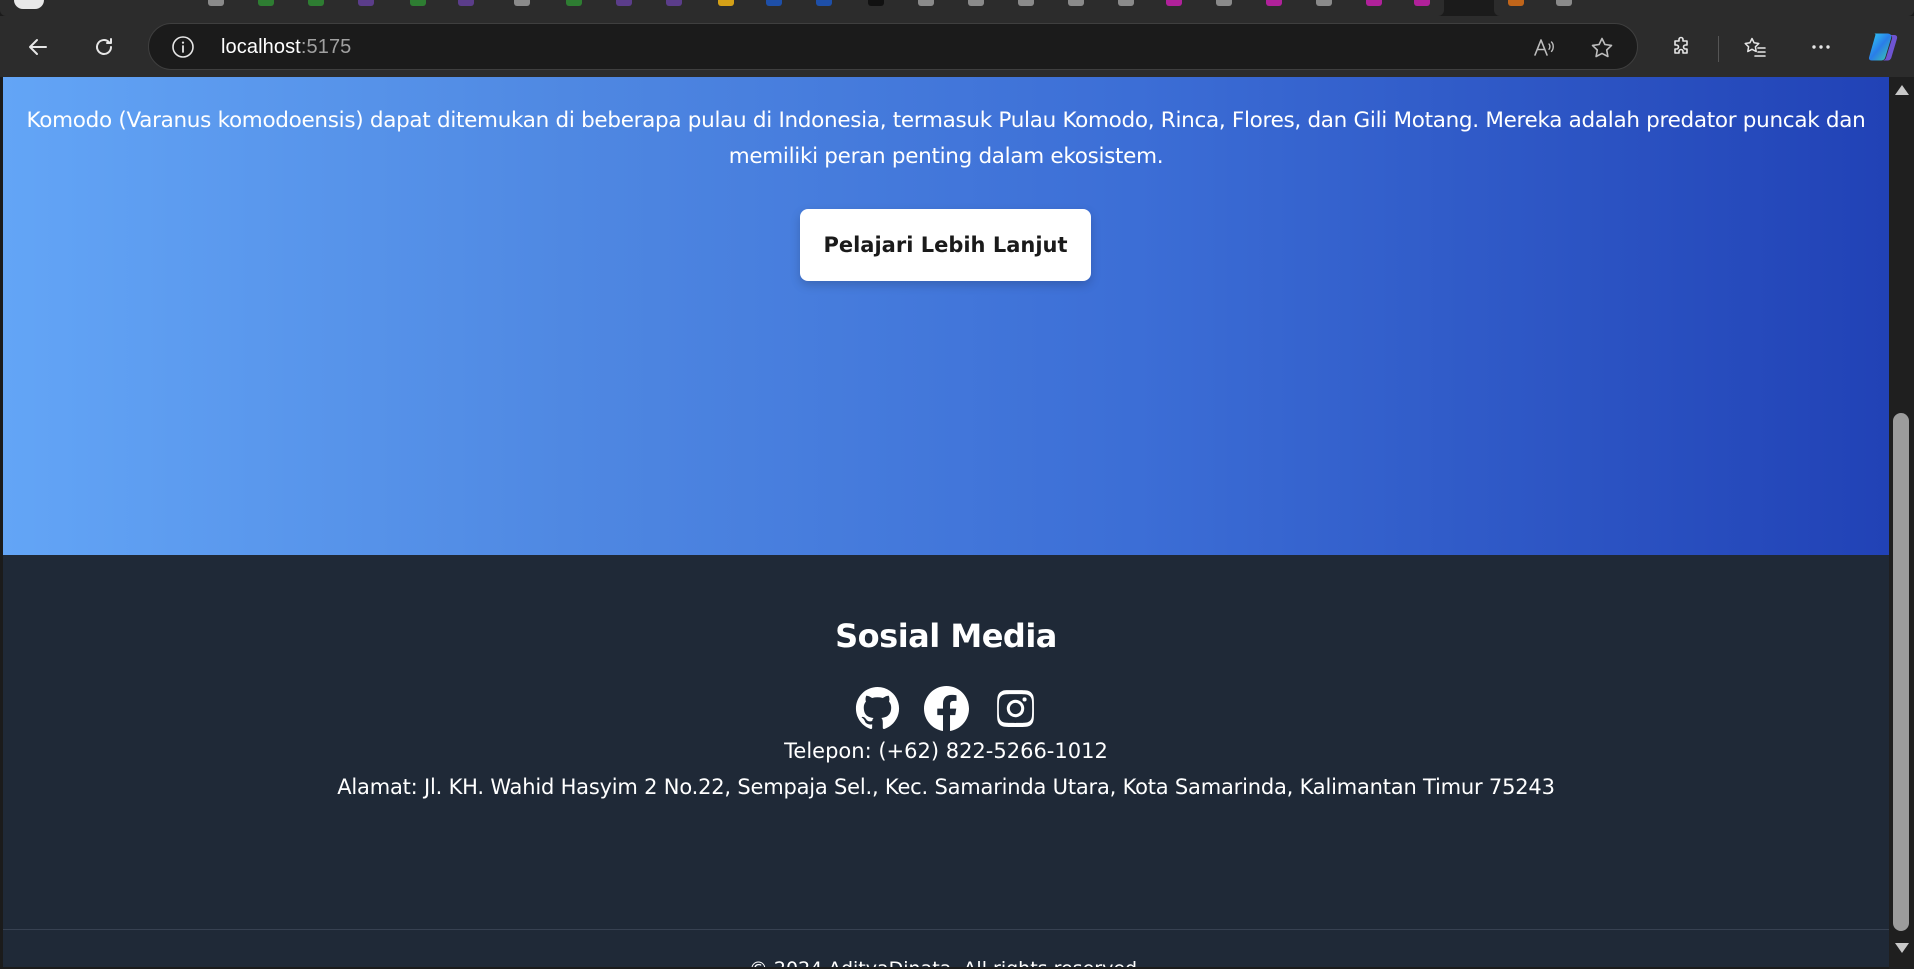 The height and width of the screenshot is (969, 1914). I want to click on more-options-button, so click(1821, 47).